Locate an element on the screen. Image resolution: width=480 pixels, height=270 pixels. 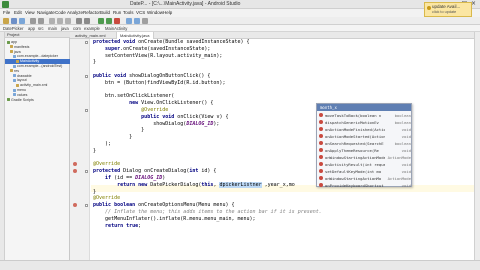
autocomplete-header: month_x is located at coordinates (364, 107).